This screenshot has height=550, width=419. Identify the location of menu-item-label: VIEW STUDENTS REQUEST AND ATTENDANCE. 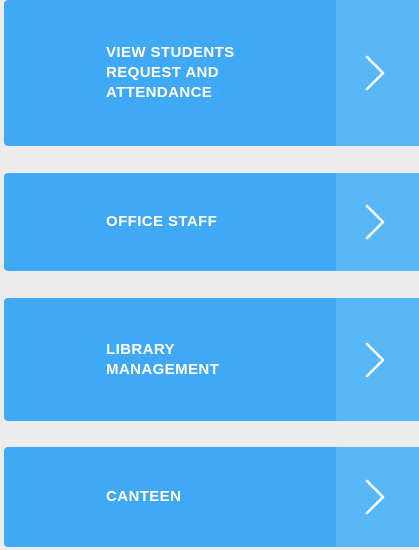
(170, 72).